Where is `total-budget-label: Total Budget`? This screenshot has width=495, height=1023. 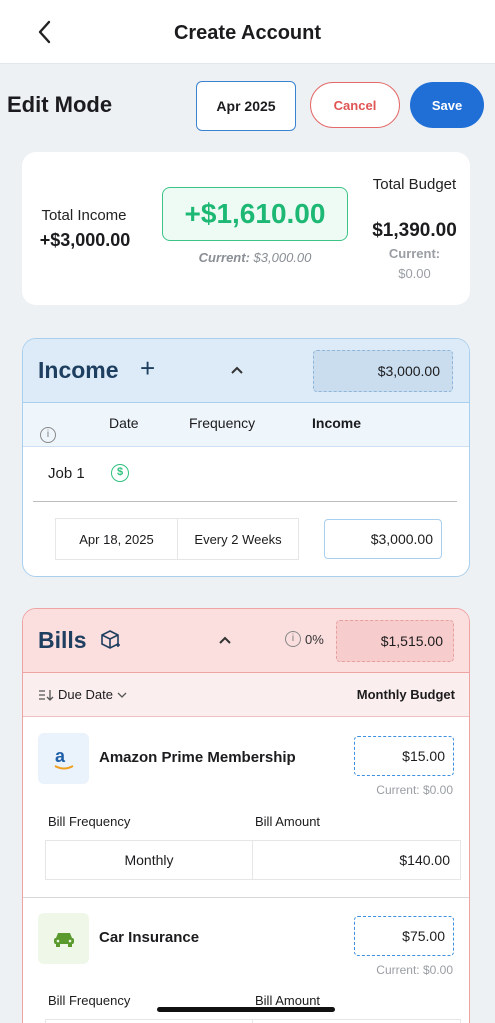 total-budget-label: Total Budget is located at coordinates (414, 184).